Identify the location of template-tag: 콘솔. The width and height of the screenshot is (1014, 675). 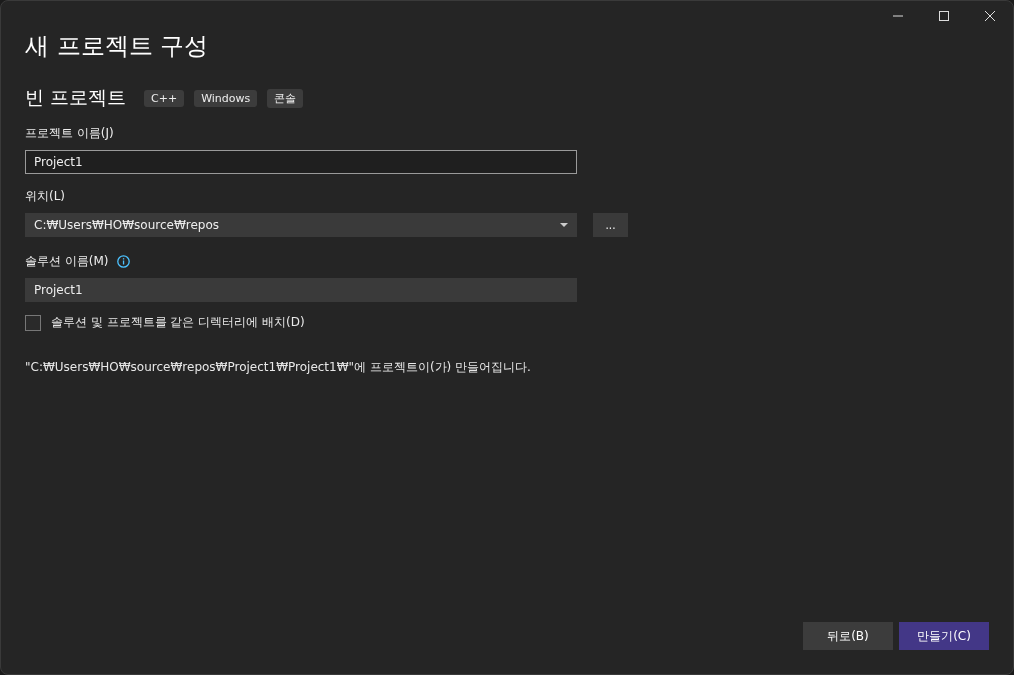
(285, 98).